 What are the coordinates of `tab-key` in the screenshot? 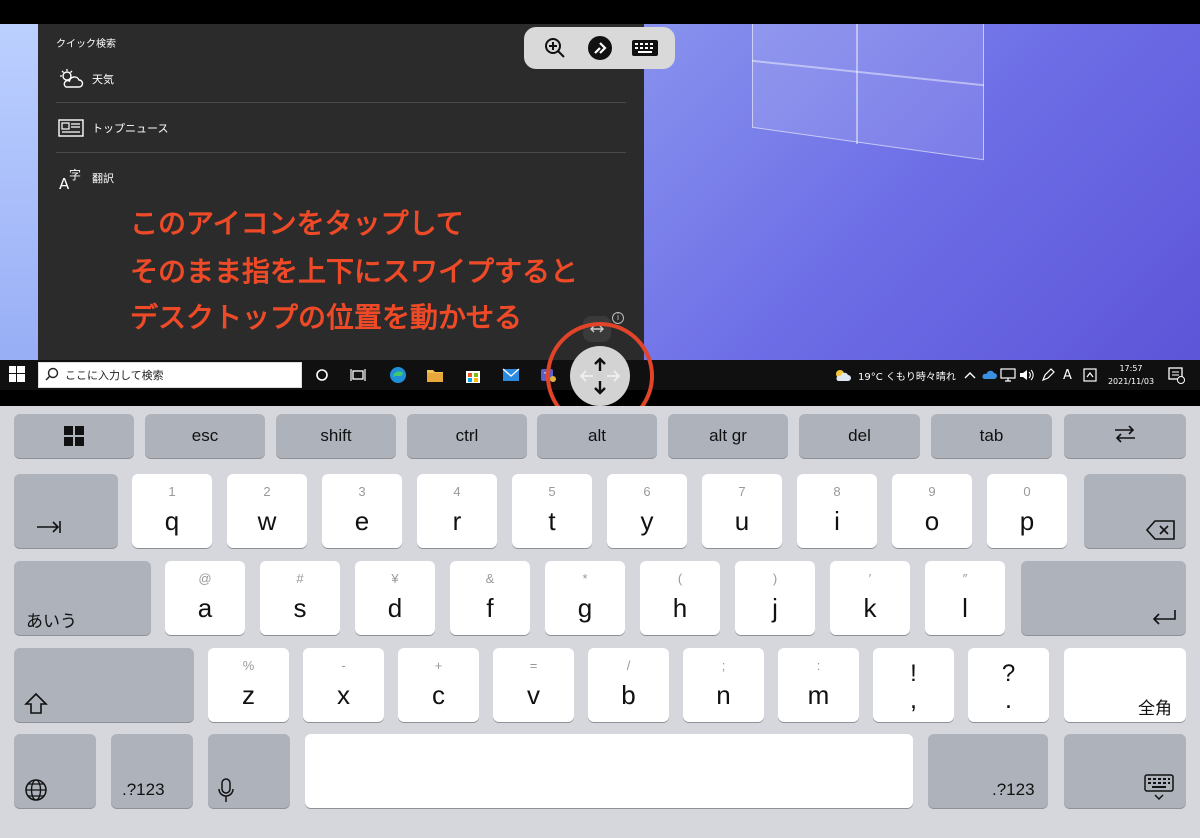 It's located at (66, 511).